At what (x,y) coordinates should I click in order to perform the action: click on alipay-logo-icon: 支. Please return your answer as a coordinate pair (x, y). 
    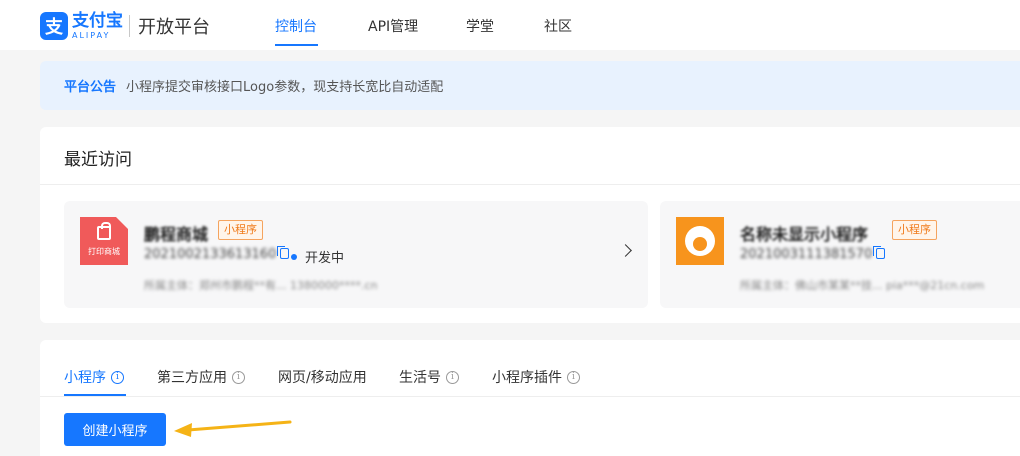
    Looking at the image, I should click on (54, 26).